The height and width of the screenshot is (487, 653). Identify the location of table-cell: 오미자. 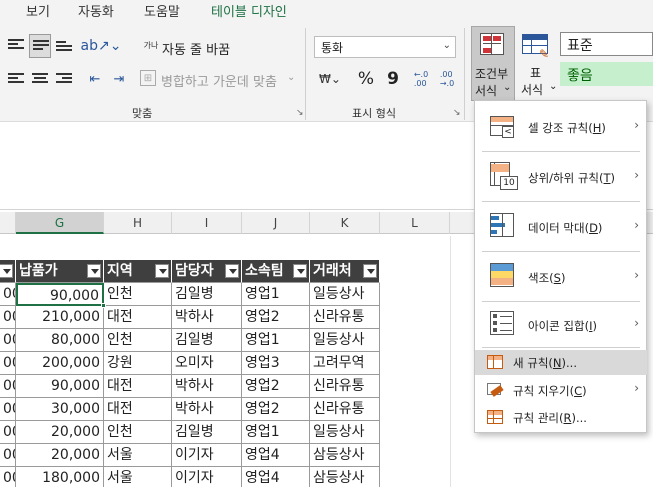
(207, 363).